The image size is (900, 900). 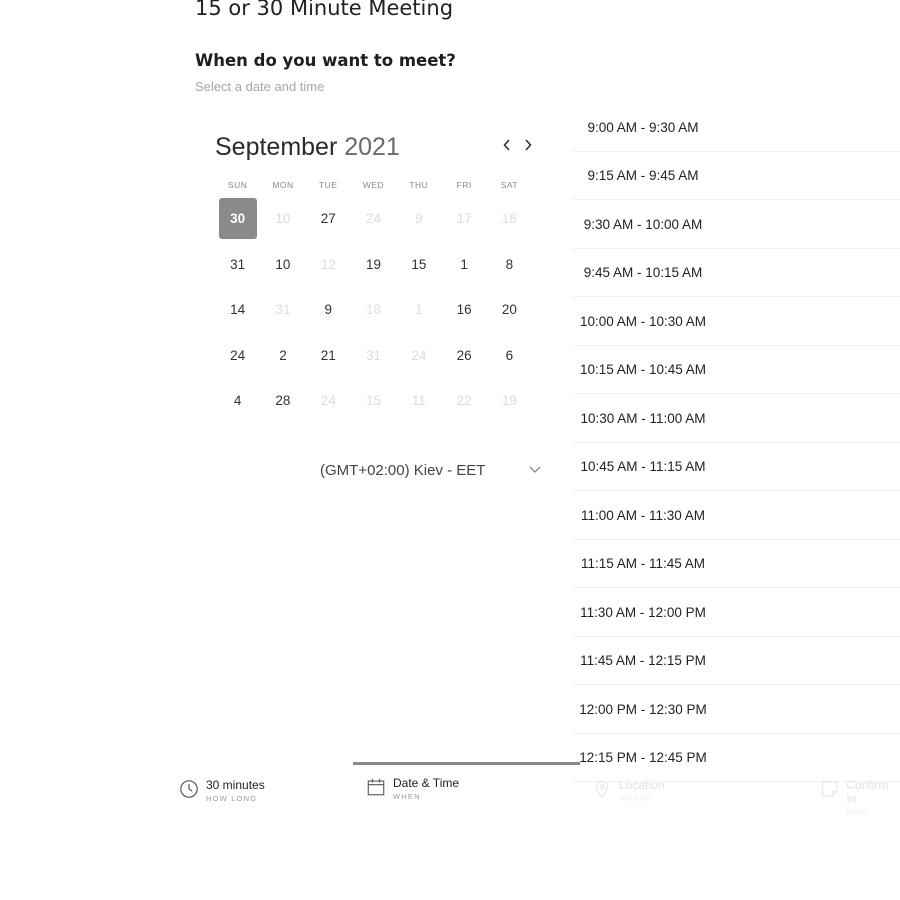 I want to click on time-slot: 10:45 AM - 11:15 AM, so click(x=736, y=467).